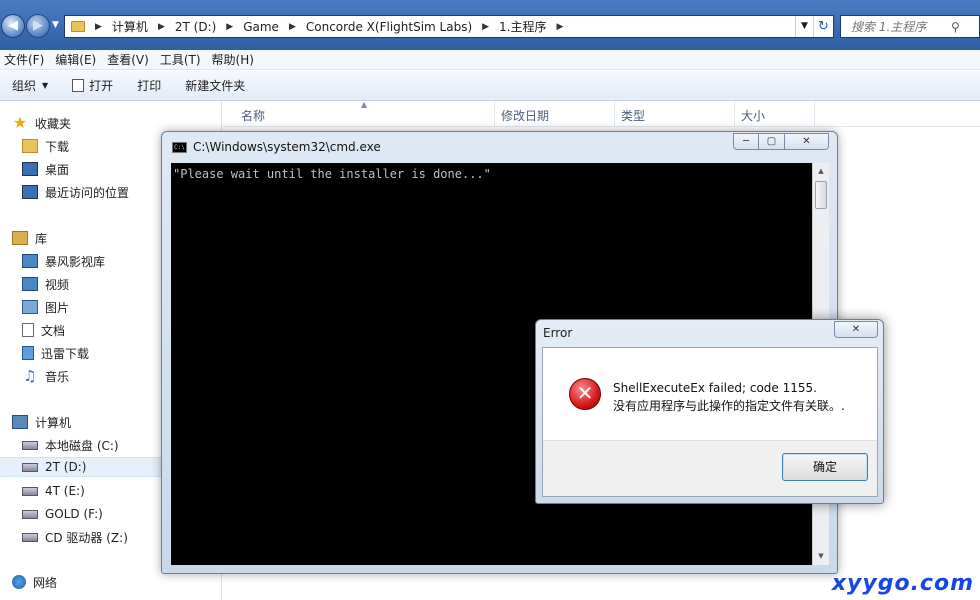 The width and height of the screenshot is (980, 600). Describe the element at coordinates (41, 422) in the screenshot. I see `sidebar-computer: 计算机` at that location.